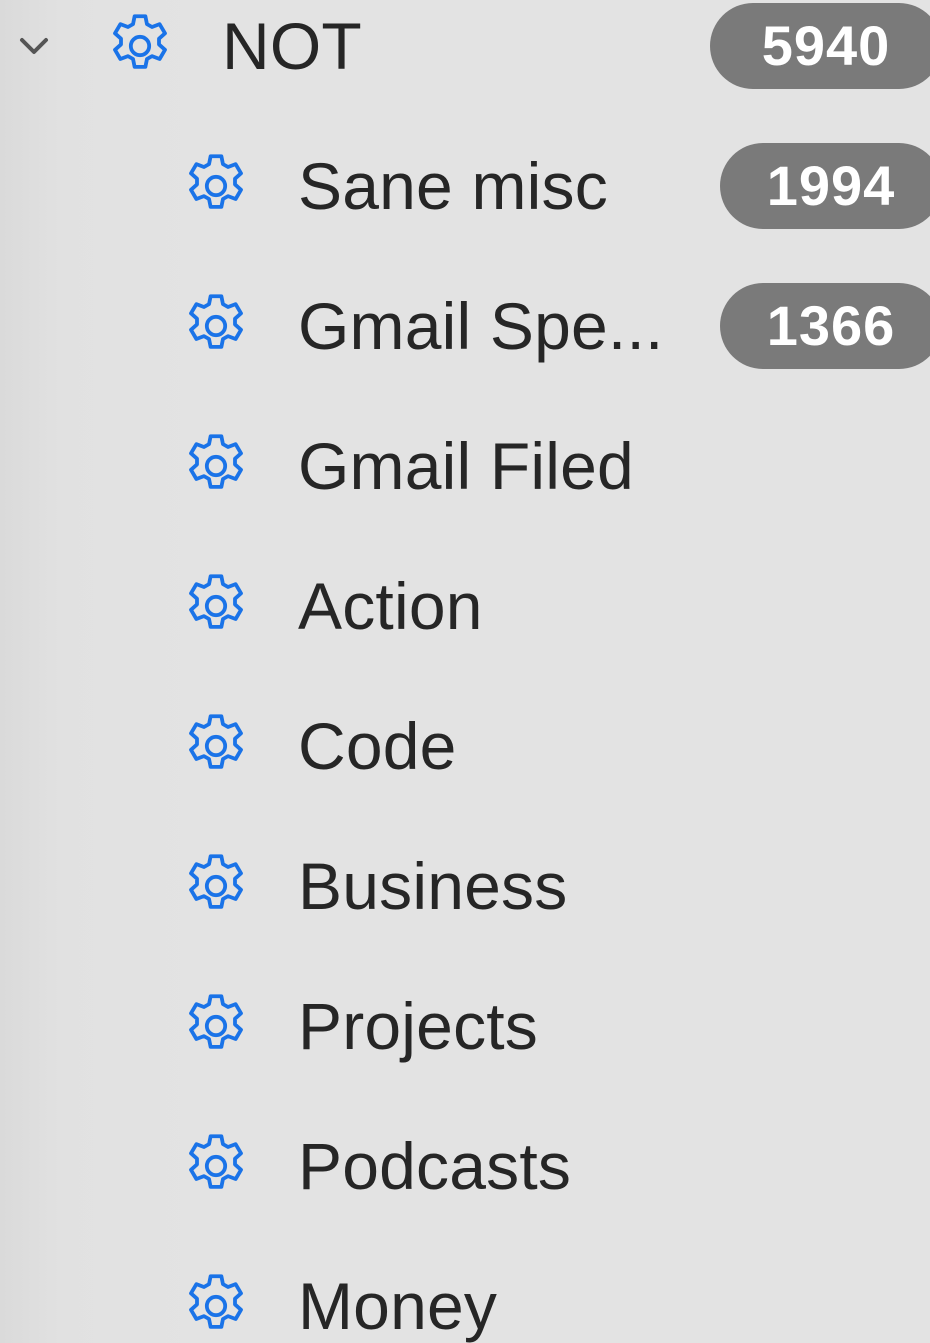  I want to click on unread-count-badge: 5940, so click(820, 46).